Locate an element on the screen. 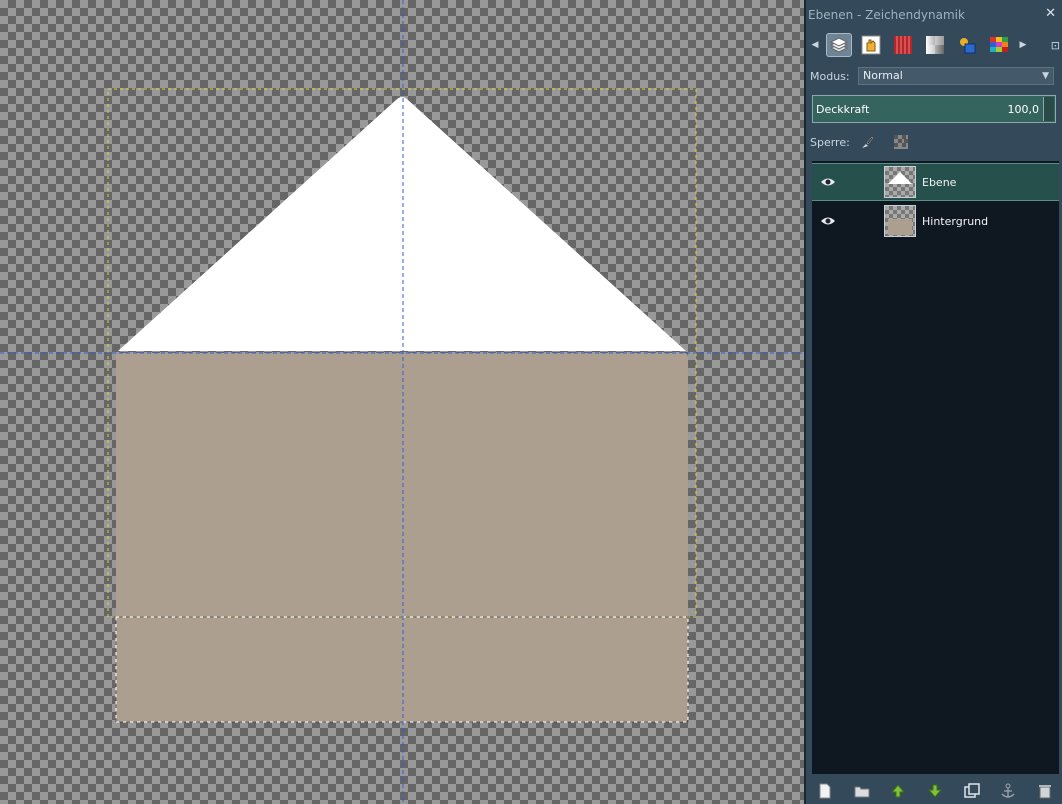 Image resolution: width=1062 pixels, height=804 pixels. body-thumbnail is located at coordinates (900, 227).